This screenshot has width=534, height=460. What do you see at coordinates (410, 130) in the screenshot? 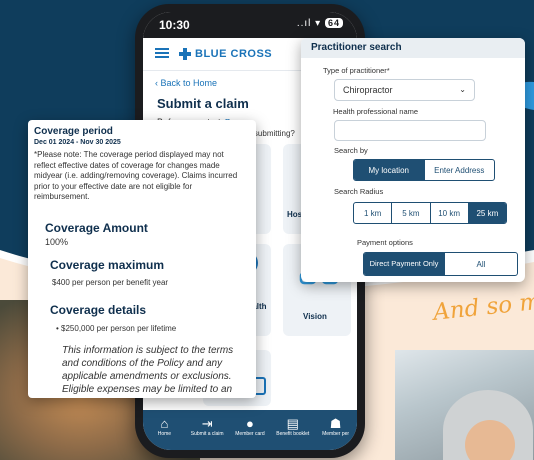
I see `health-professional-name-input` at bounding box center [410, 130].